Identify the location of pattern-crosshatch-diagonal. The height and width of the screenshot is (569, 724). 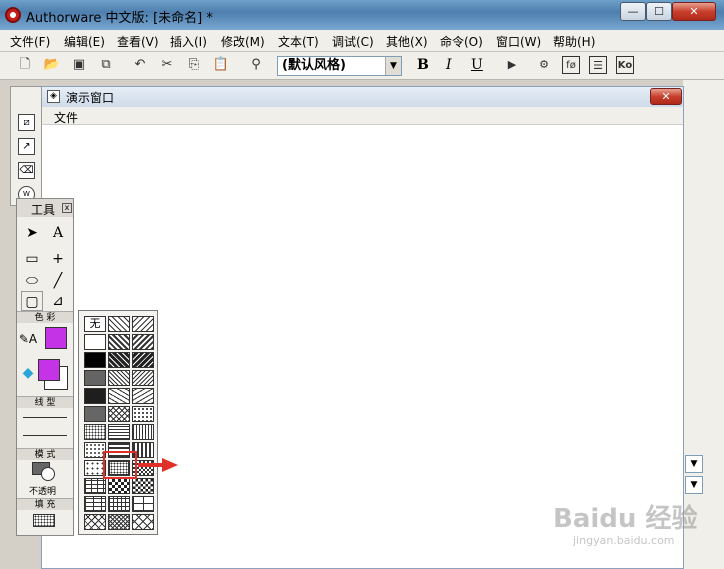
(119, 414).